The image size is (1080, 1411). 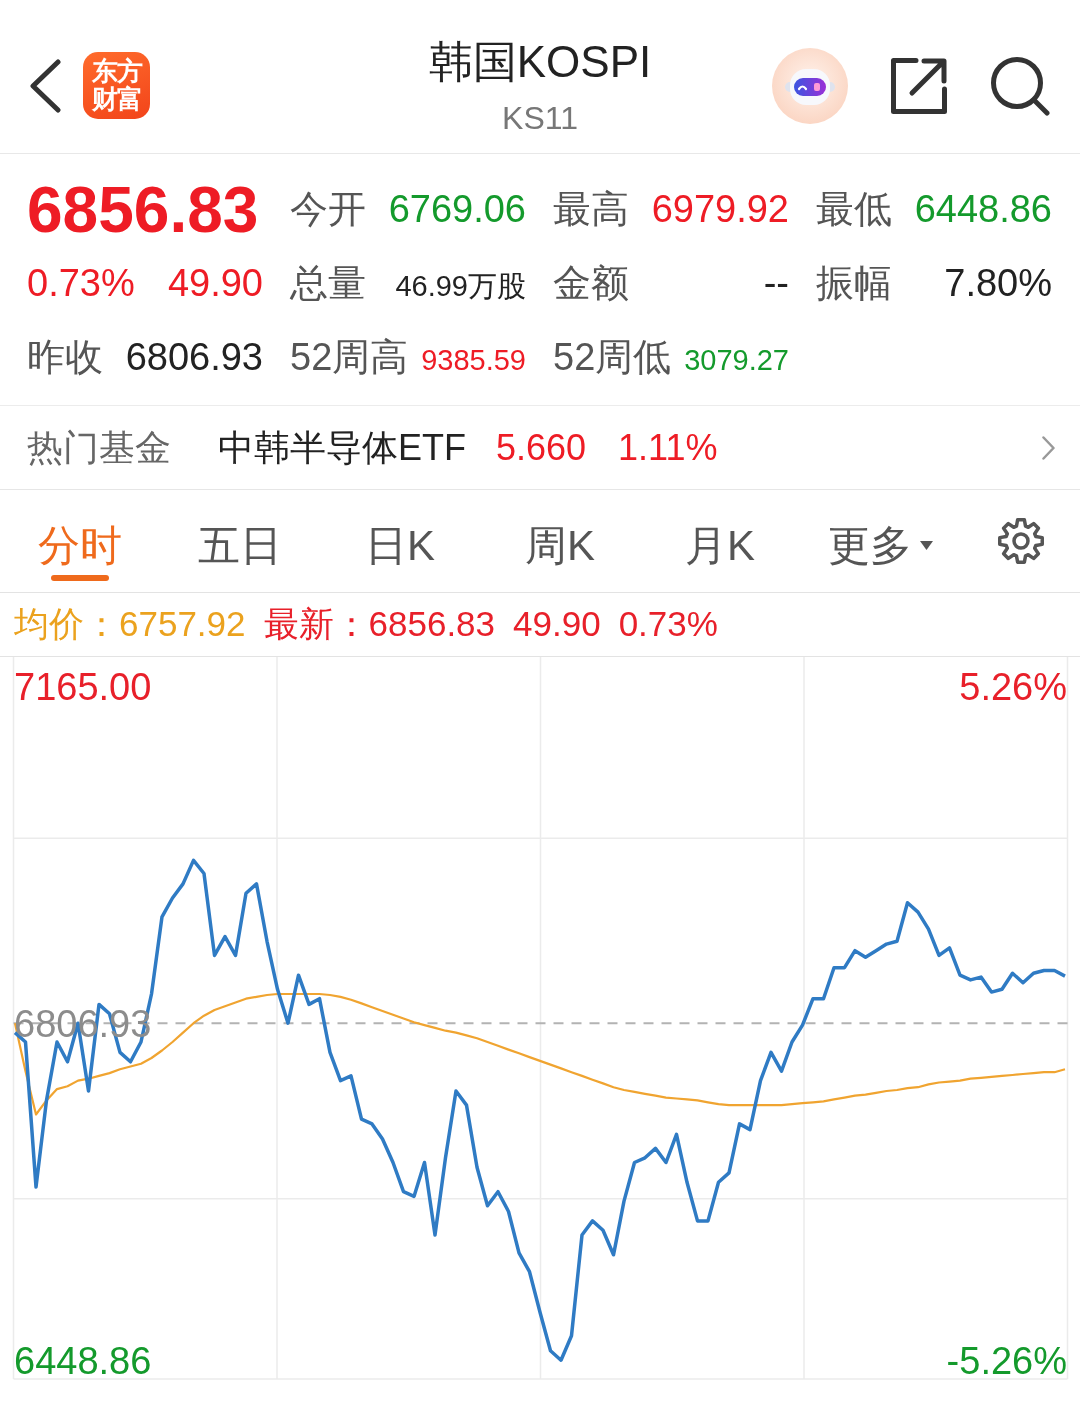 What do you see at coordinates (557, 624) in the screenshot?
I see `change-amount-text: 49.90` at bounding box center [557, 624].